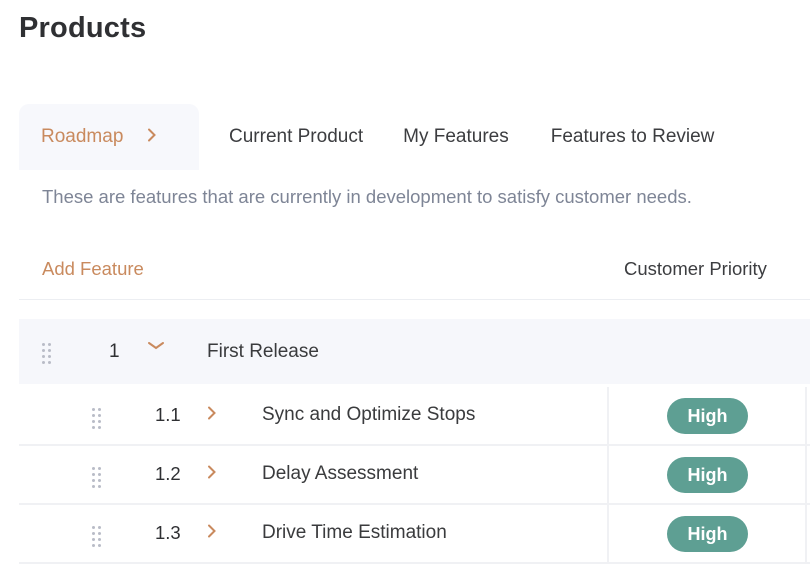 This screenshot has width=810, height=576. I want to click on feature-number: 1.3, so click(168, 532).